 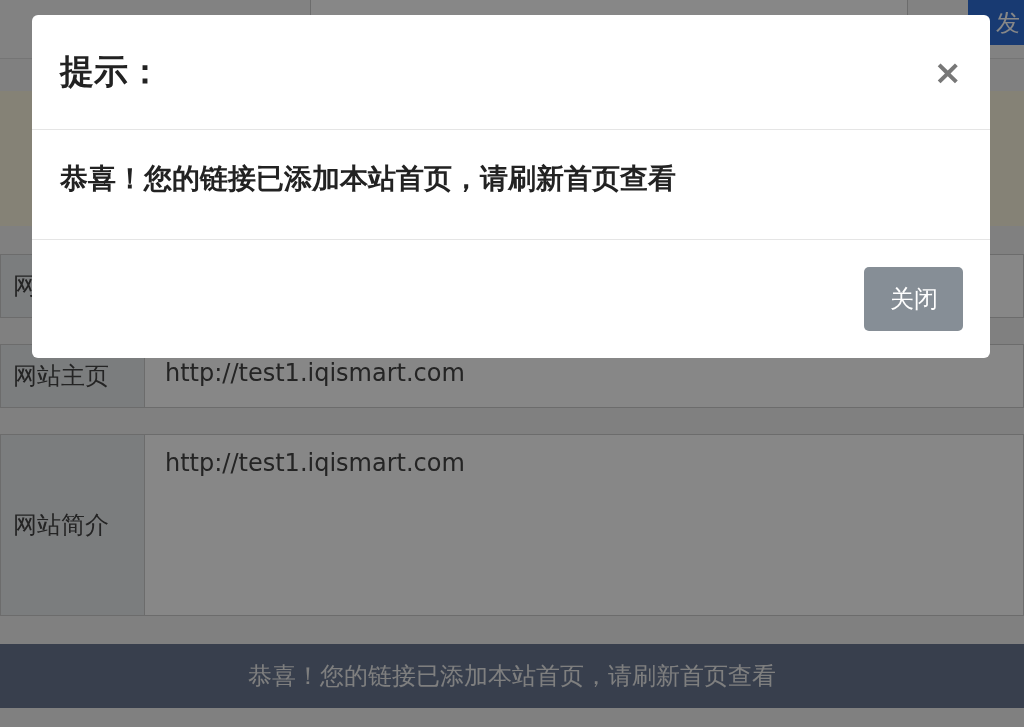 I want to click on dialog-message: 恭喜！您的链接已添加本站首页，请刷新首页查看, so click(x=368, y=178).